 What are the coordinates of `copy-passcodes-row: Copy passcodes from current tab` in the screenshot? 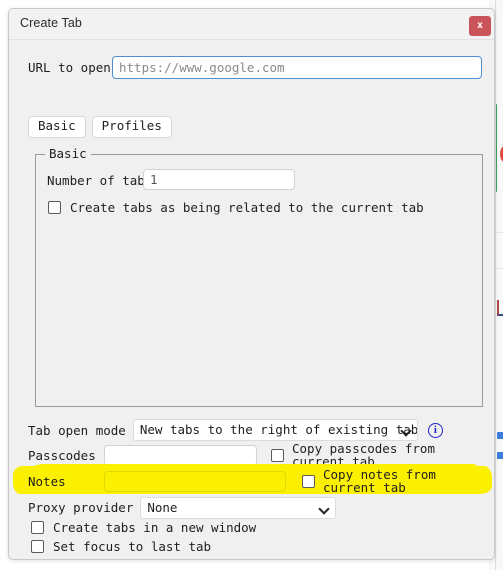 It's located at (378, 455).